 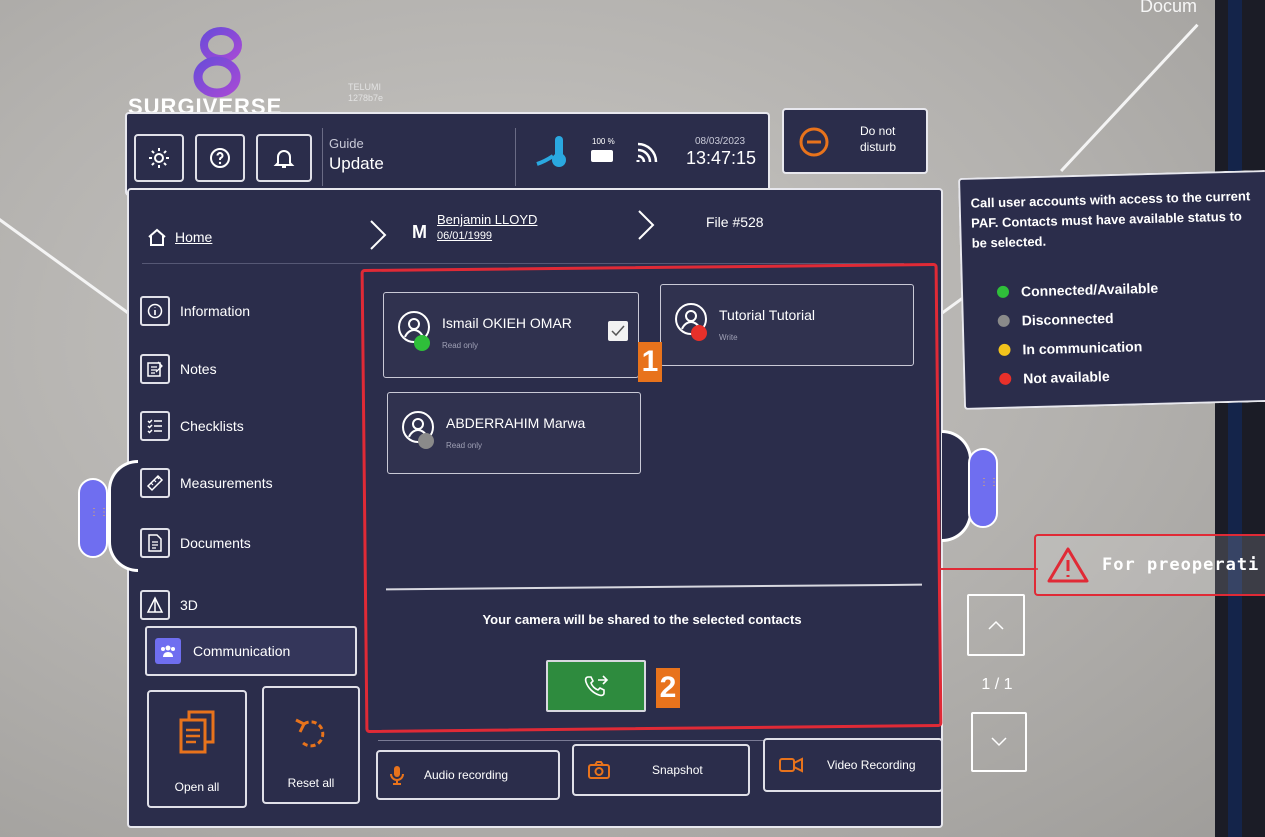 What do you see at coordinates (356, 164) in the screenshot?
I see `guide-value: Update` at bounding box center [356, 164].